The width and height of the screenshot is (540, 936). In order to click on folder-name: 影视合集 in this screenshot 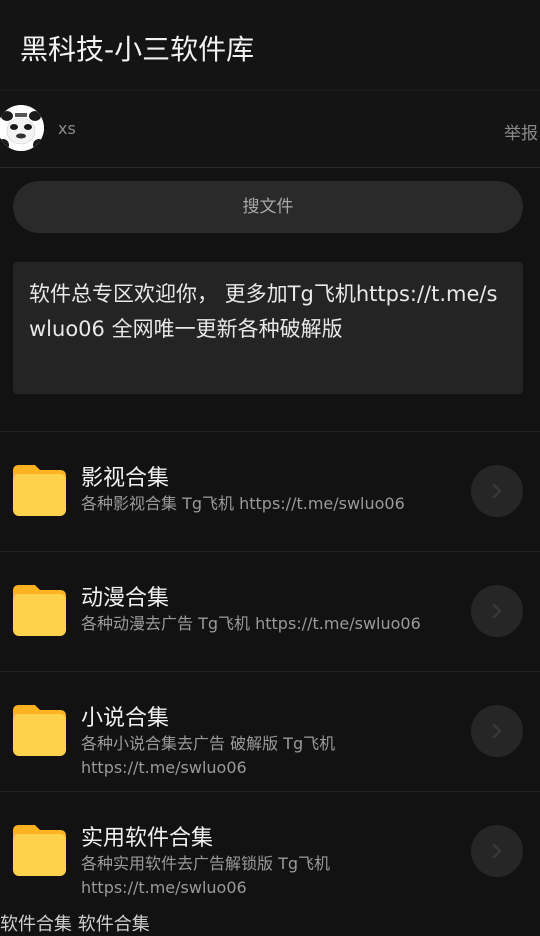, I will do `click(125, 478)`.